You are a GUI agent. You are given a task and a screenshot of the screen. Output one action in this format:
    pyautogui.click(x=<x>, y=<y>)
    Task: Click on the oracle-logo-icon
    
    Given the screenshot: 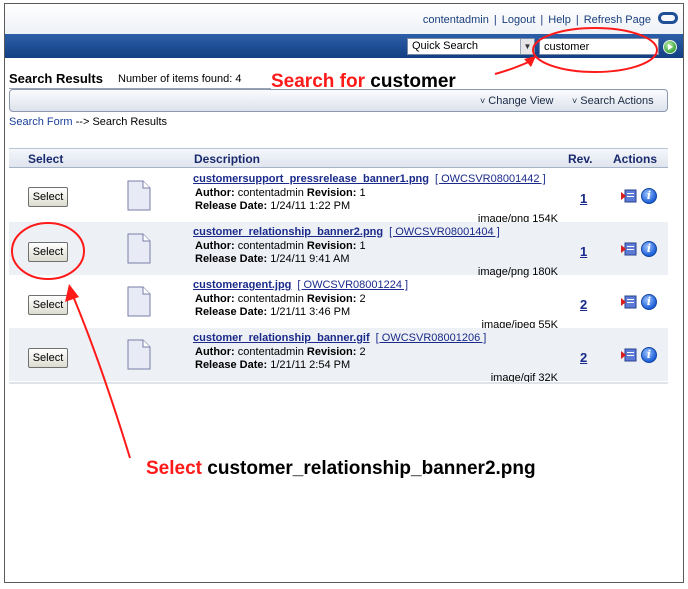 What is the action you would take?
    pyautogui.click(x=668, y=18)
    